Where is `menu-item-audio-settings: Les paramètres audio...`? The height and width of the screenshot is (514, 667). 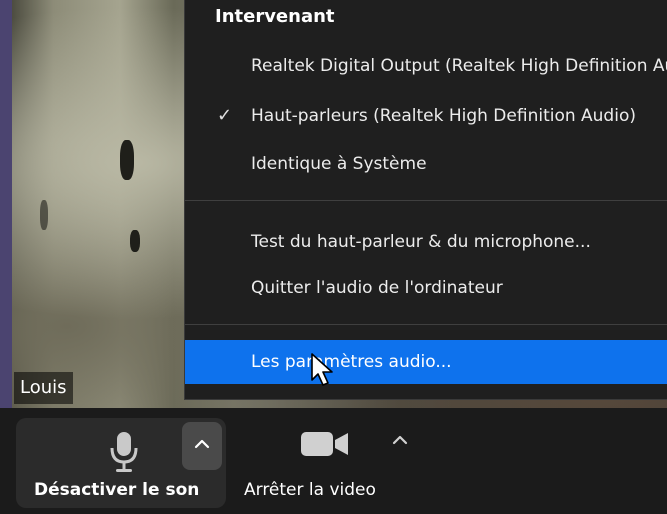
menu-item-audio-settings: Les paramètres audio... is located at coordinates (426, 362).